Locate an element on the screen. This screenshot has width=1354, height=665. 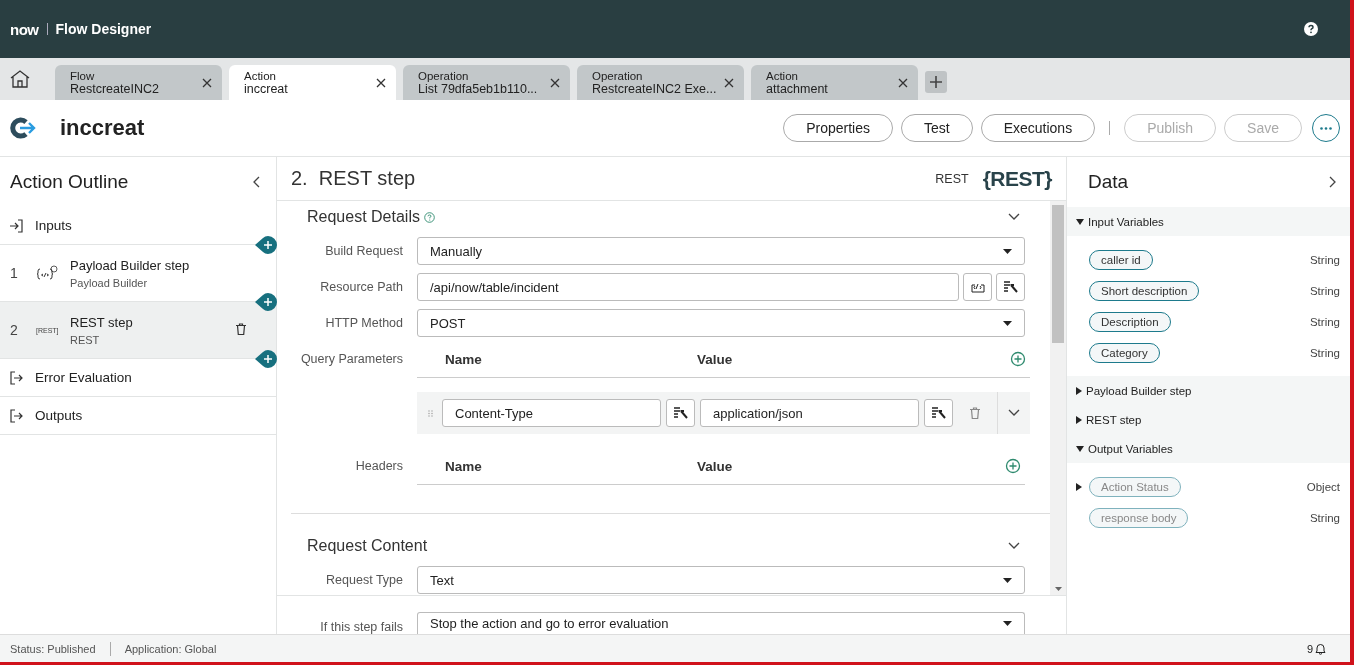
data-pill: caller id is located at coordinates (1121, 259).